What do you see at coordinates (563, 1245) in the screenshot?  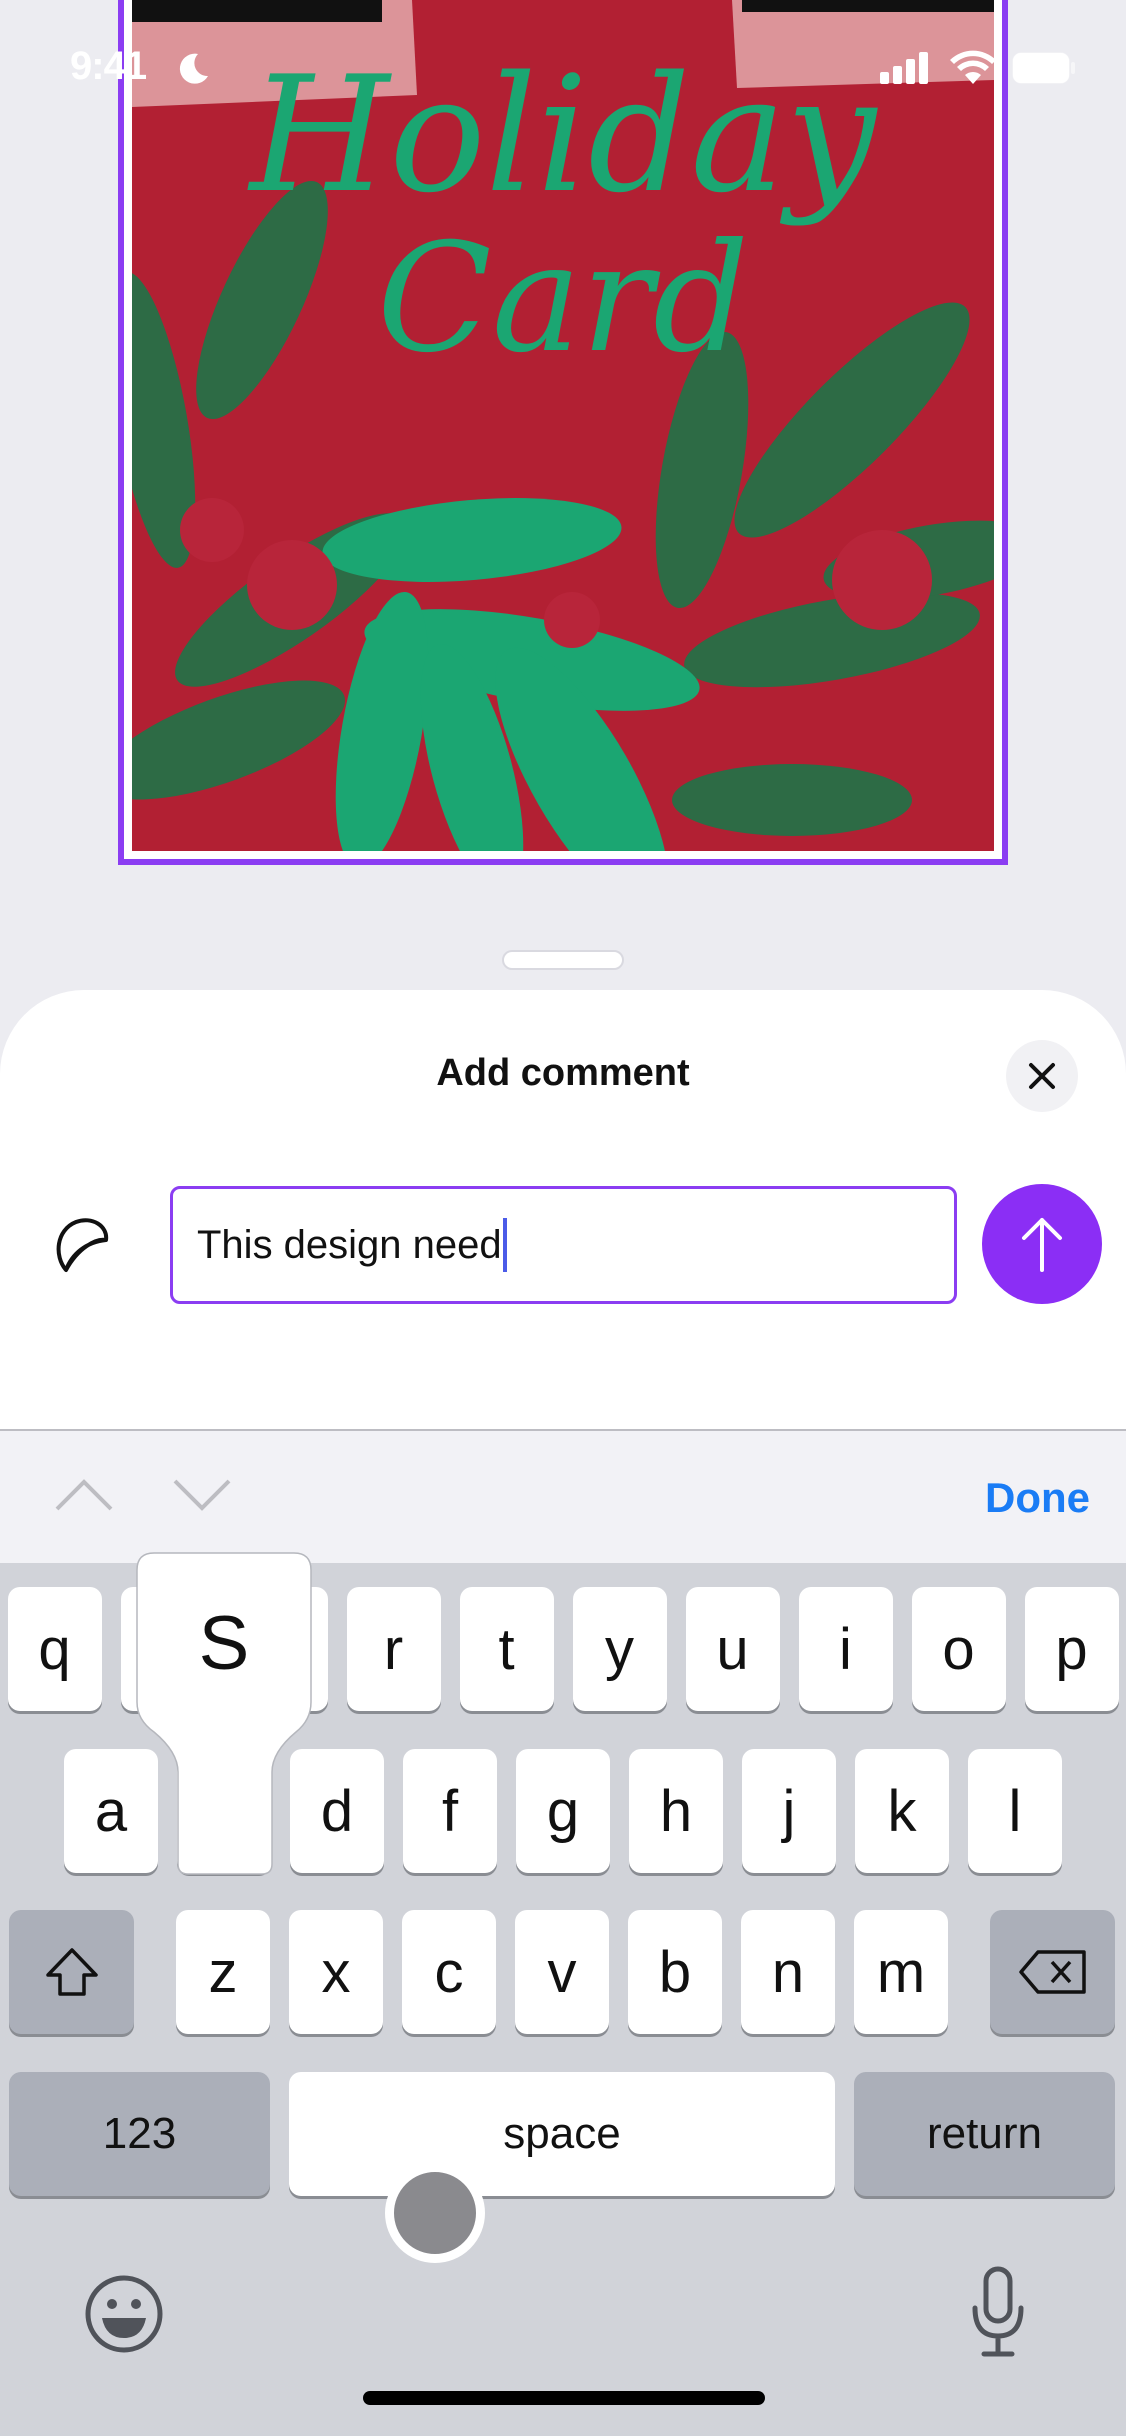 I see `comment-input: This design need` at bounding box center [563, 1245].